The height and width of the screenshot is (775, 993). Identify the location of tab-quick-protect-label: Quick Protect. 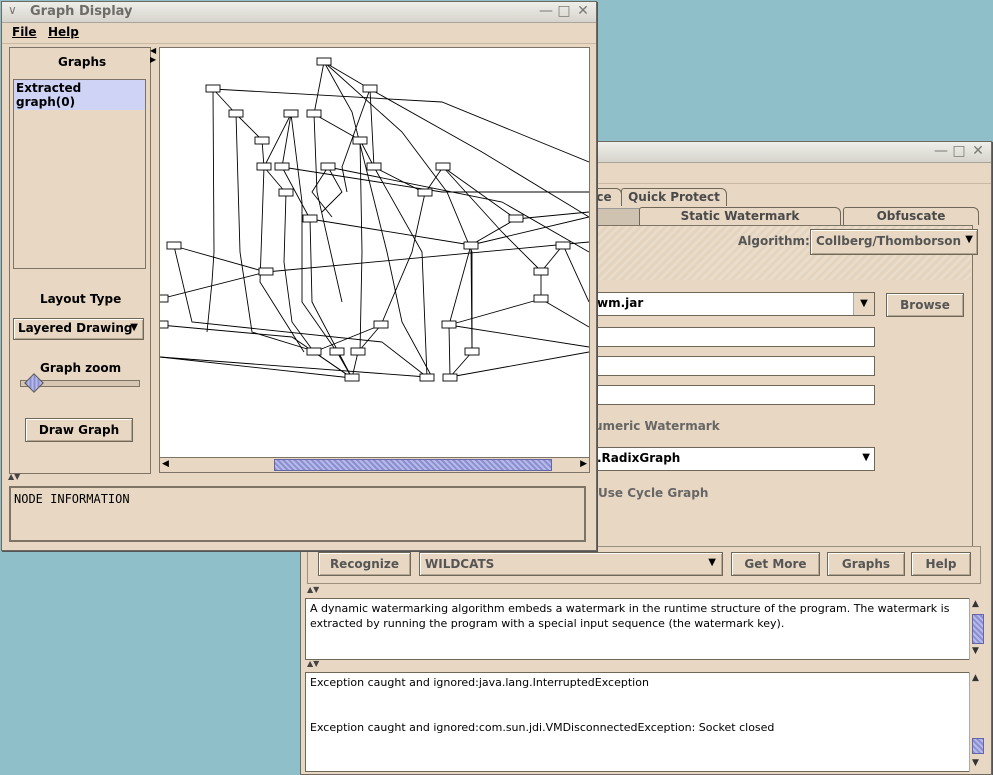
(674, 197).